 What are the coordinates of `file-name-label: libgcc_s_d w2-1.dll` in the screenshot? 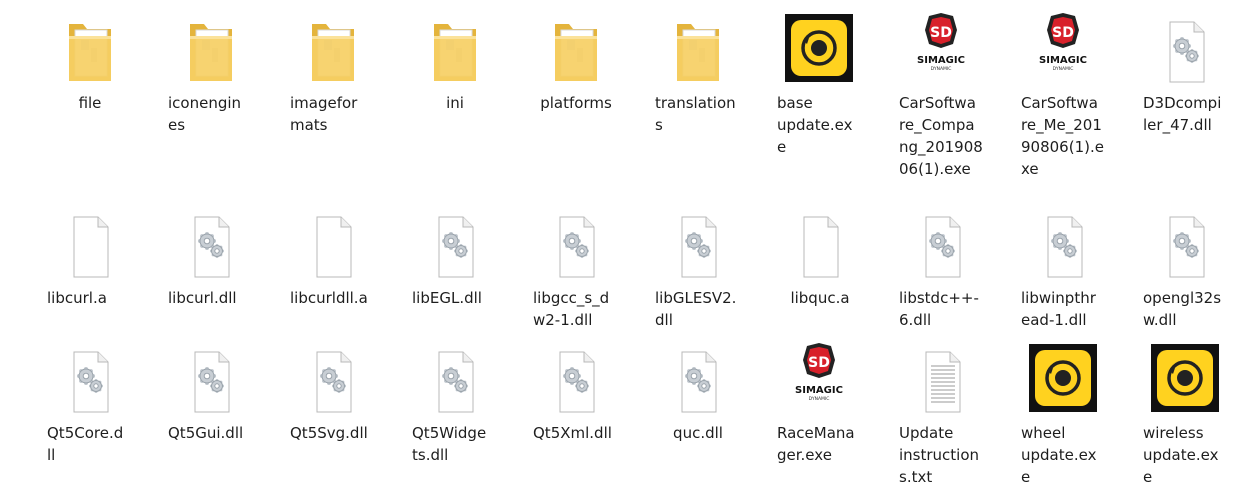 It's located at (571, 309).